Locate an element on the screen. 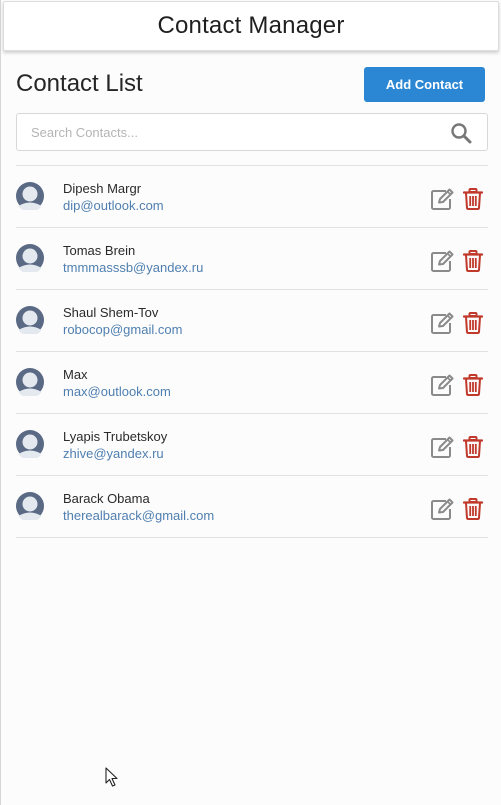 The height and width of the screenshot is (805, 501). search-input is located at coordinates (227, 132).